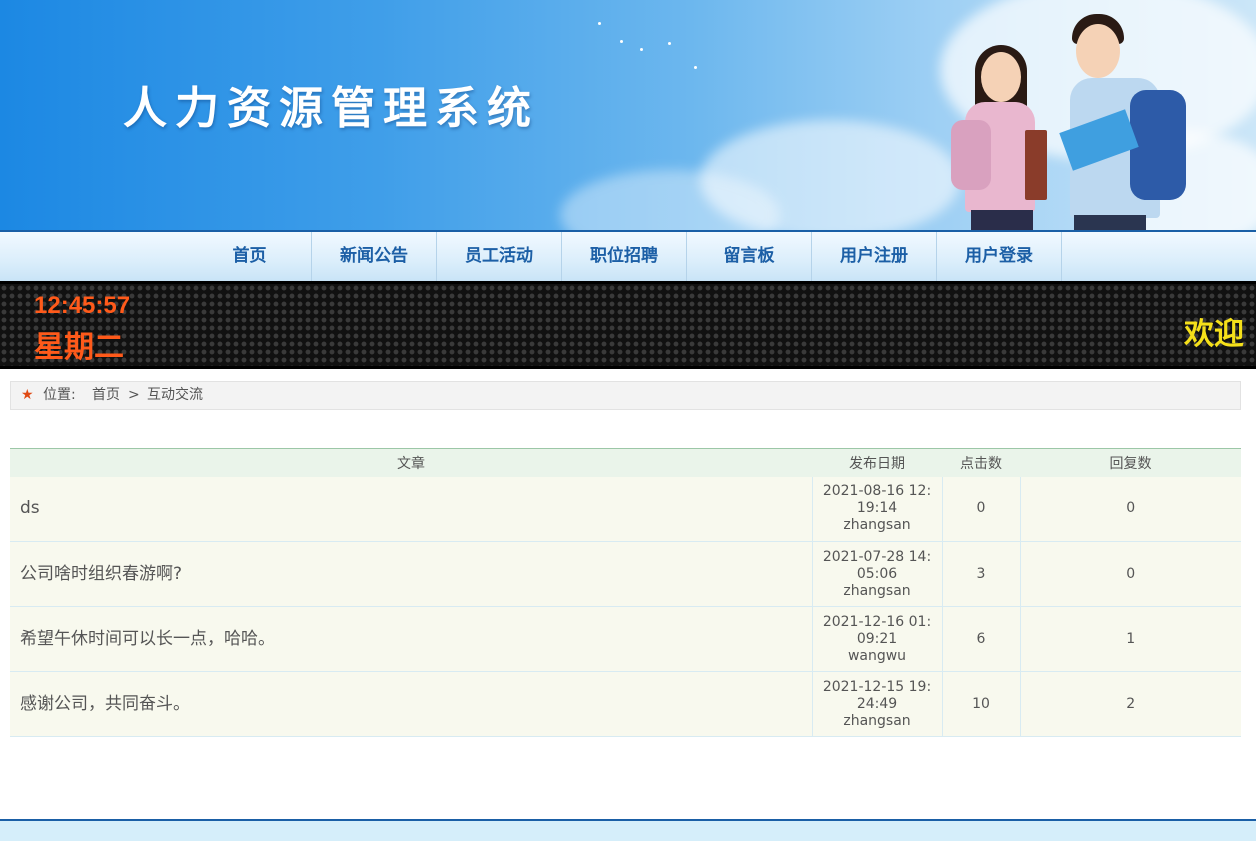 Image resolution: width=1256 pixels, height=841 pixels. Describe the element at coordinates (82, 305) in the screenshot. I see `clock-time: 12:45:57` at that location.